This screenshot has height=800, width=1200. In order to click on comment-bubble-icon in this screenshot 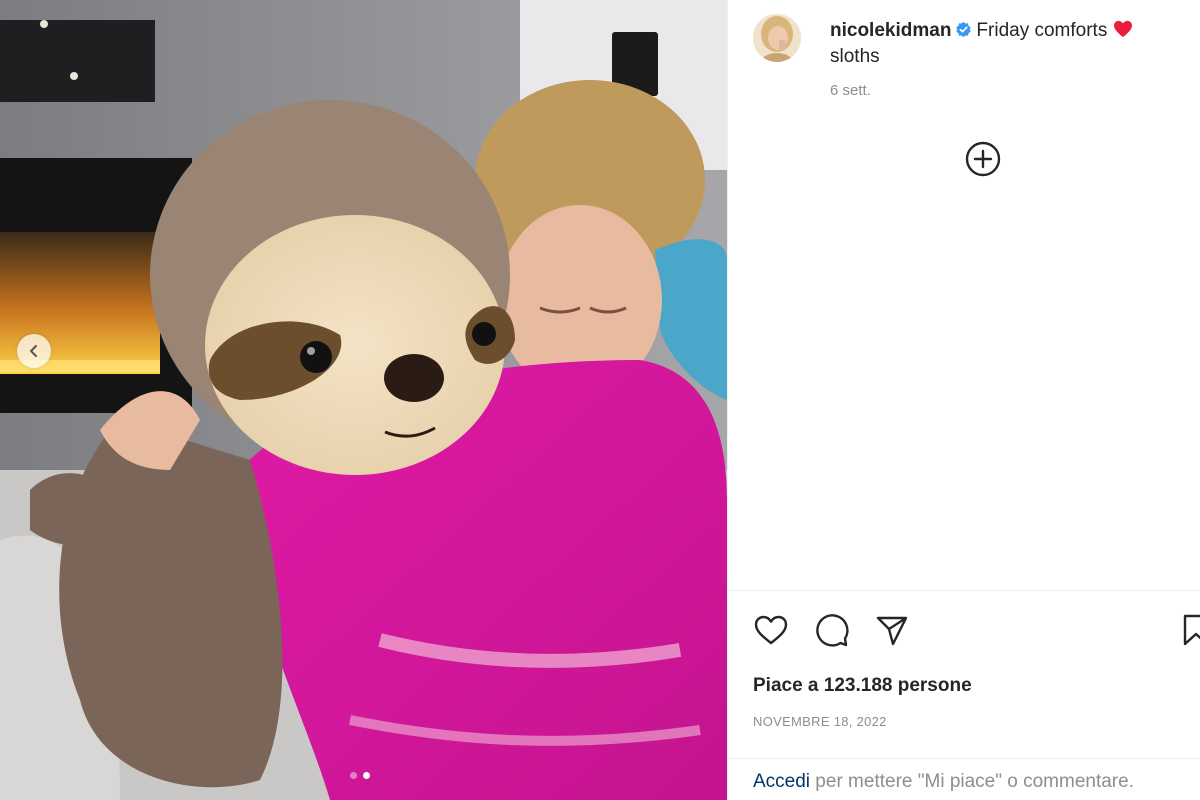, I will do `click(832, 630)`.